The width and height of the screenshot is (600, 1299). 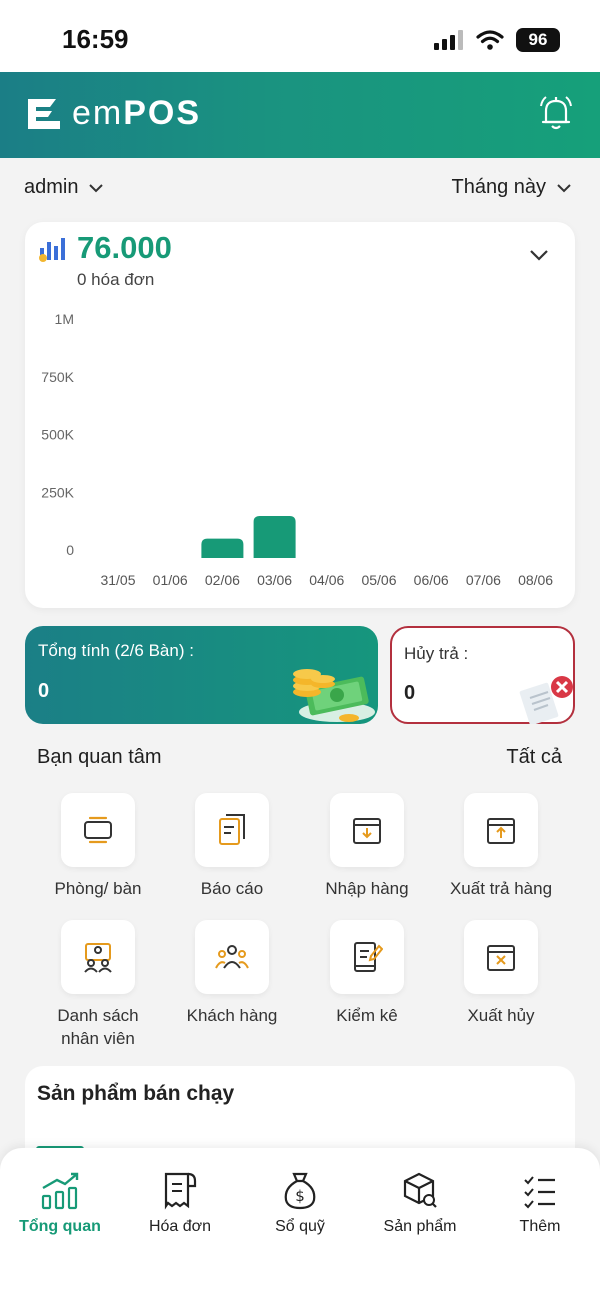 I want to click on signal-icon, so click(x=448, y=40).